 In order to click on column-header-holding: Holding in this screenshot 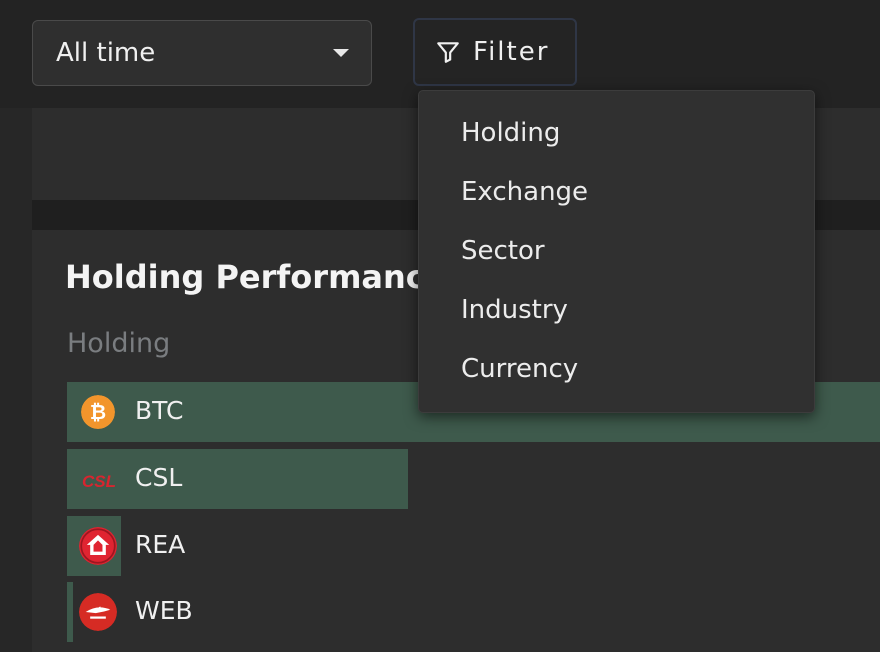, I will do `click(119, 343)`.